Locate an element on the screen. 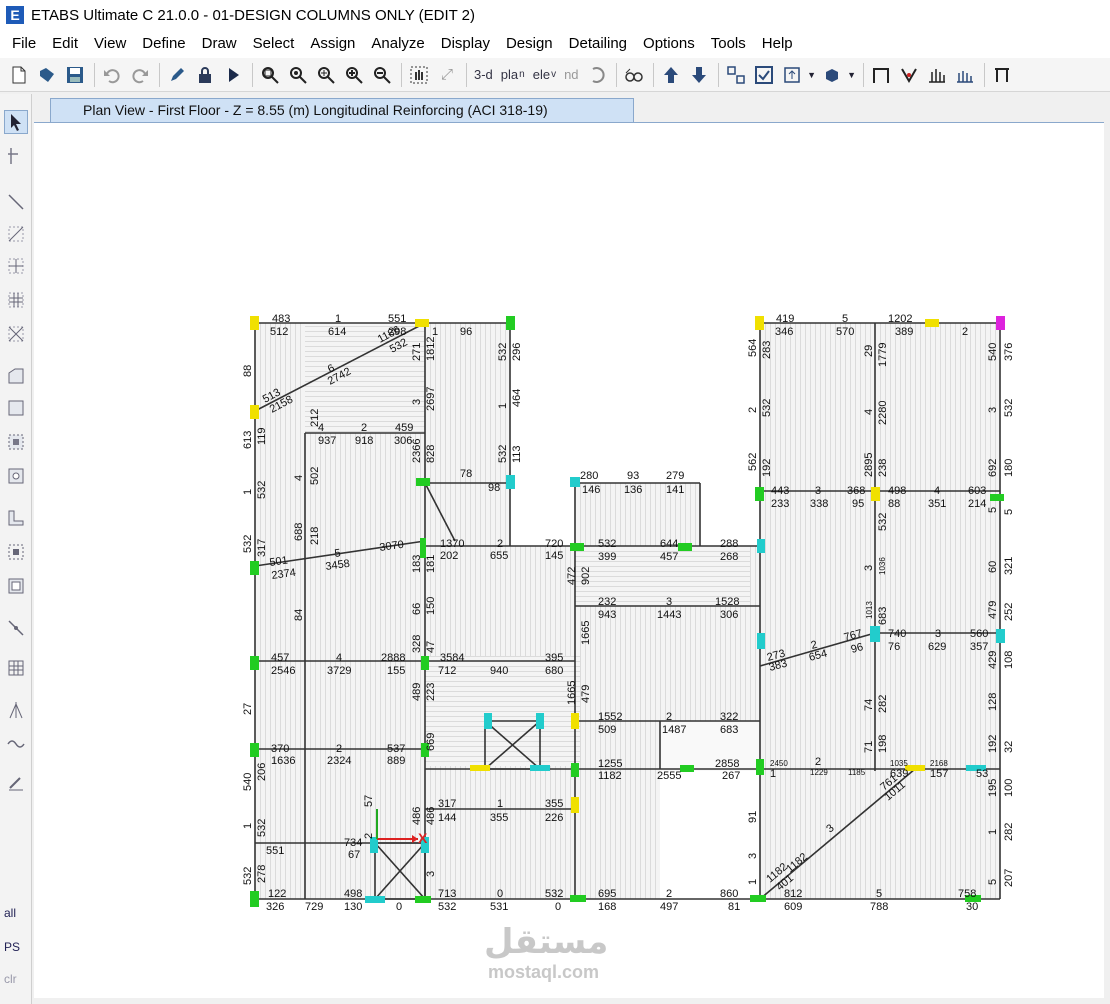 The height and width of the screenshot is (1004, 1110). menu-file: File is located at coordinates (24, 44).